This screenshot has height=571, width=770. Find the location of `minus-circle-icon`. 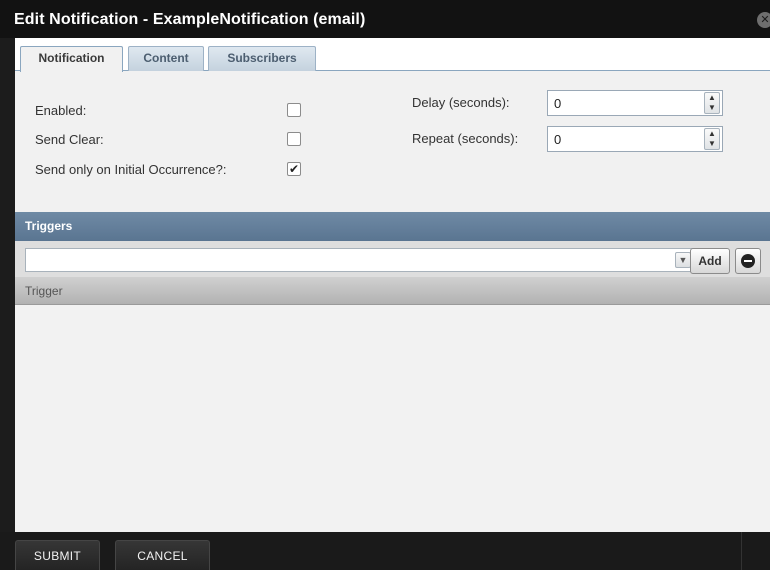

minus-circle-icon is located at coordinates (748, 261).